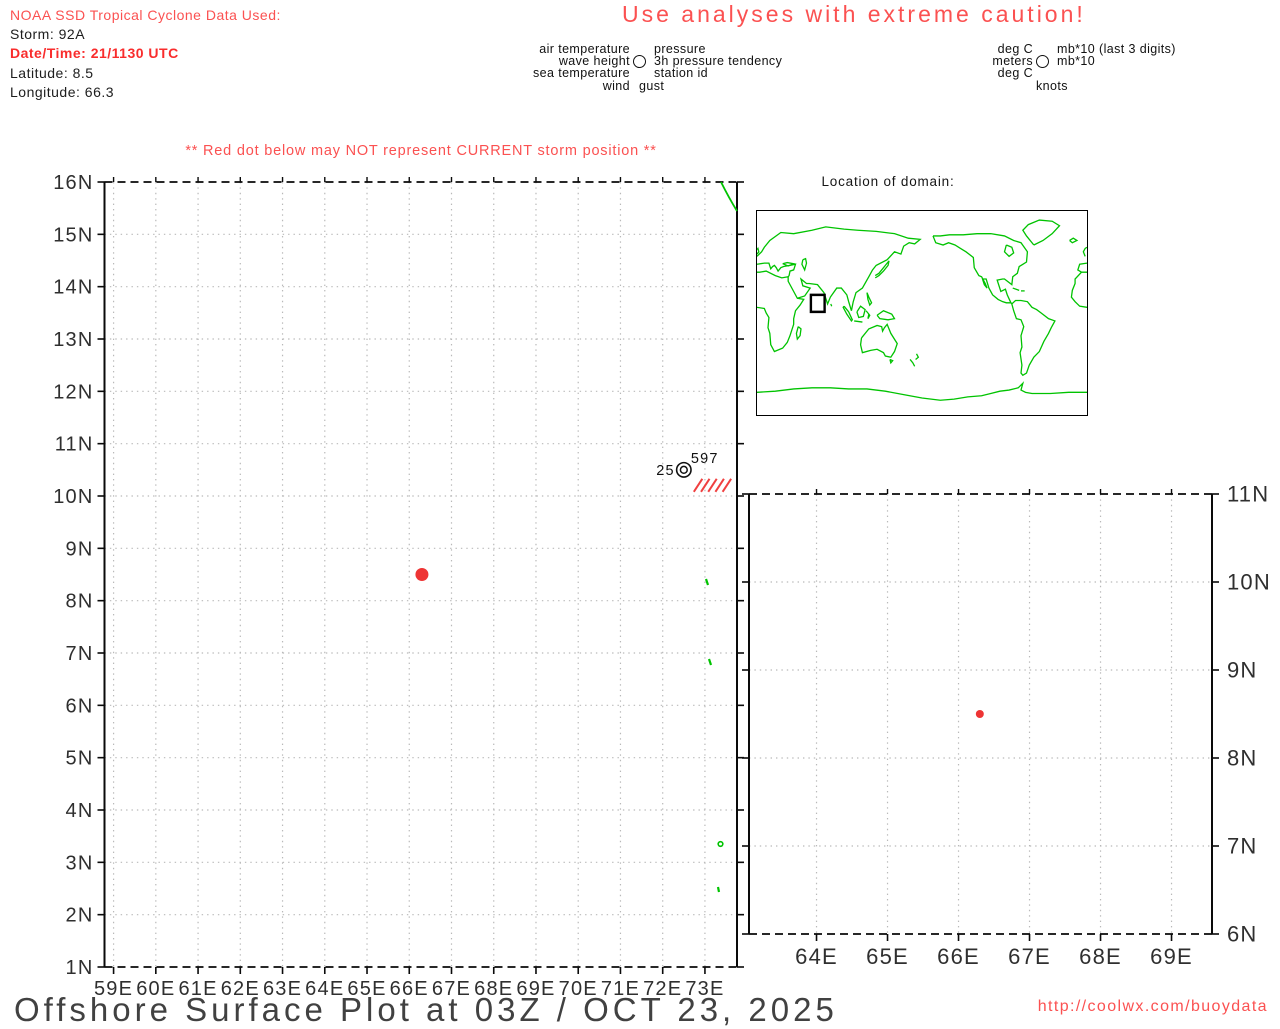 This screenshot has width=1280, height=1029. Describe the element at coordinates (729, 196) in the screenshot. I see `india-coast-fragment` at that location.